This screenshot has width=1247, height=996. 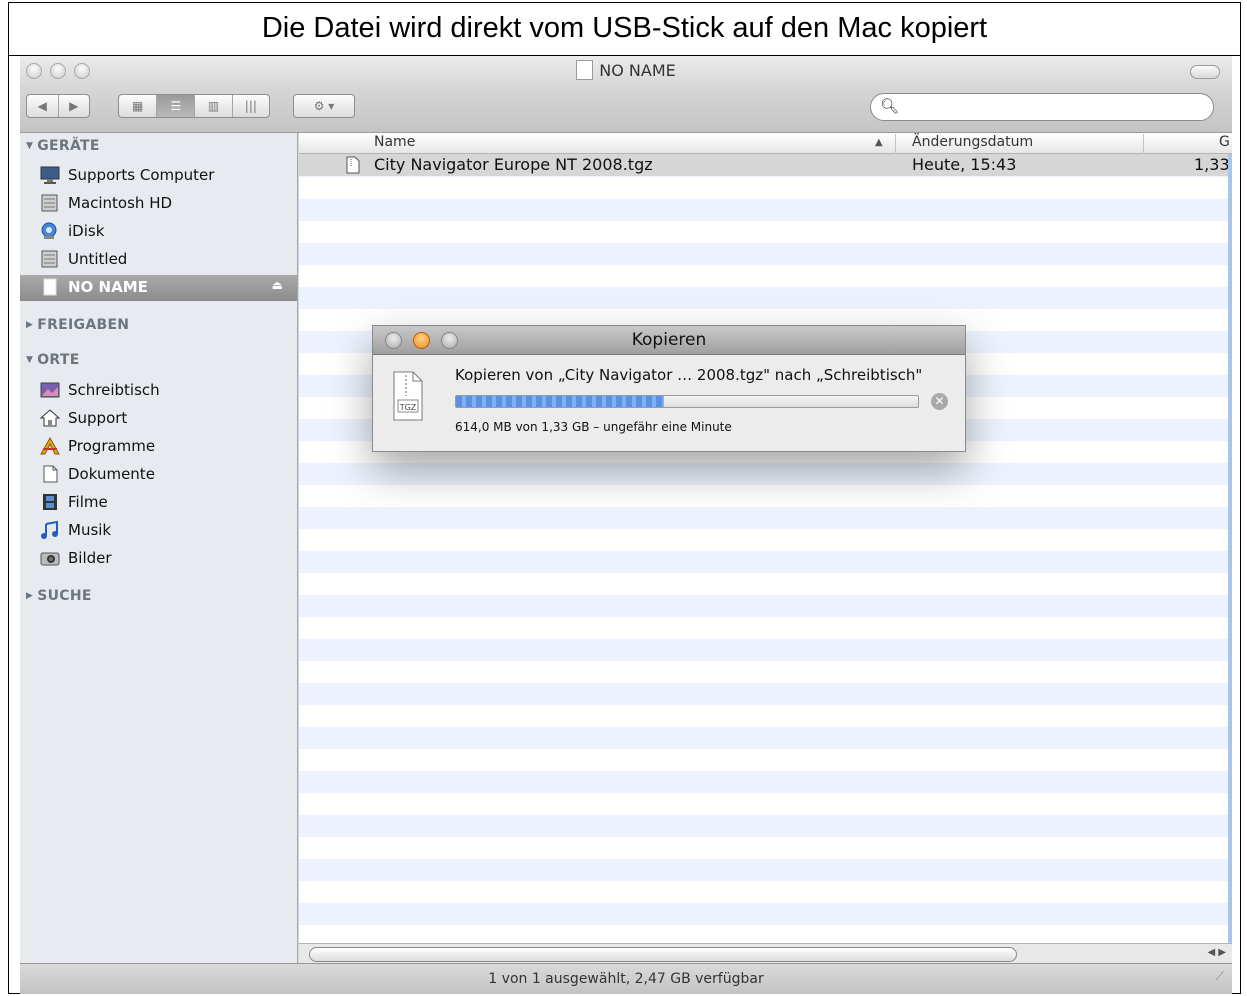 I want to click on search-icon: 🔍︎, so click(x=890, y=106).